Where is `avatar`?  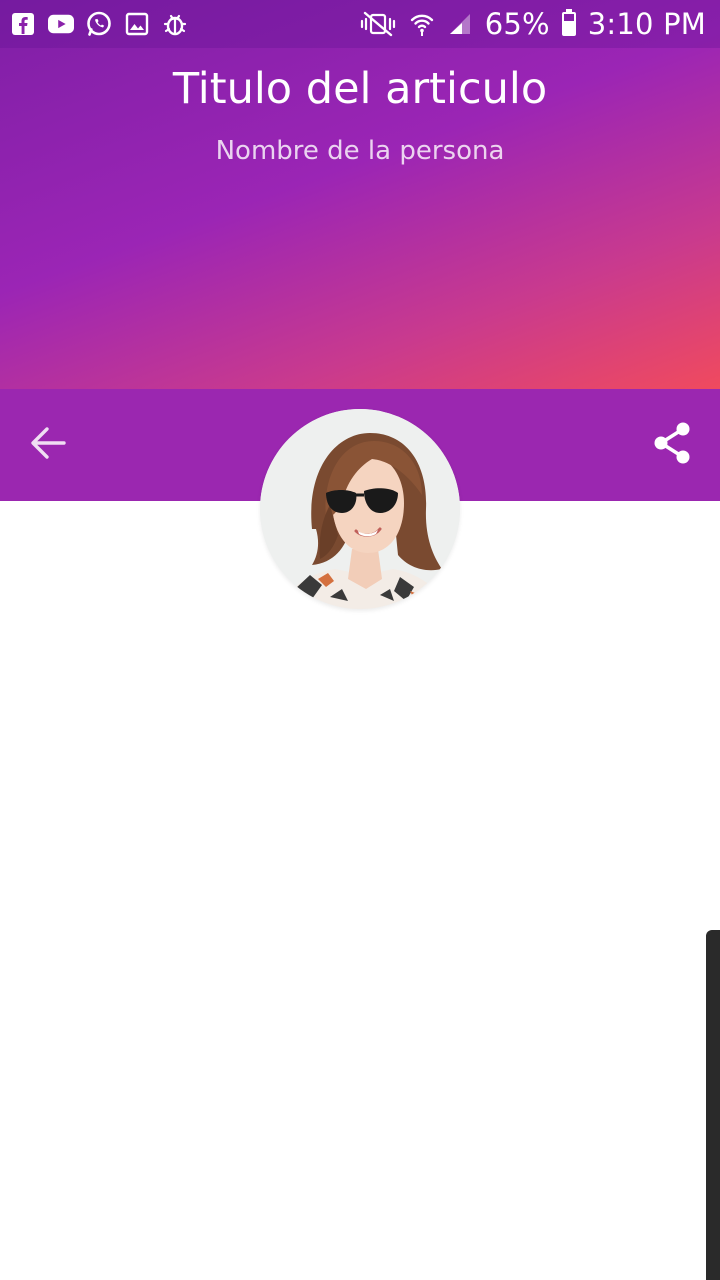
avatar is located at coordinates (360, 509).